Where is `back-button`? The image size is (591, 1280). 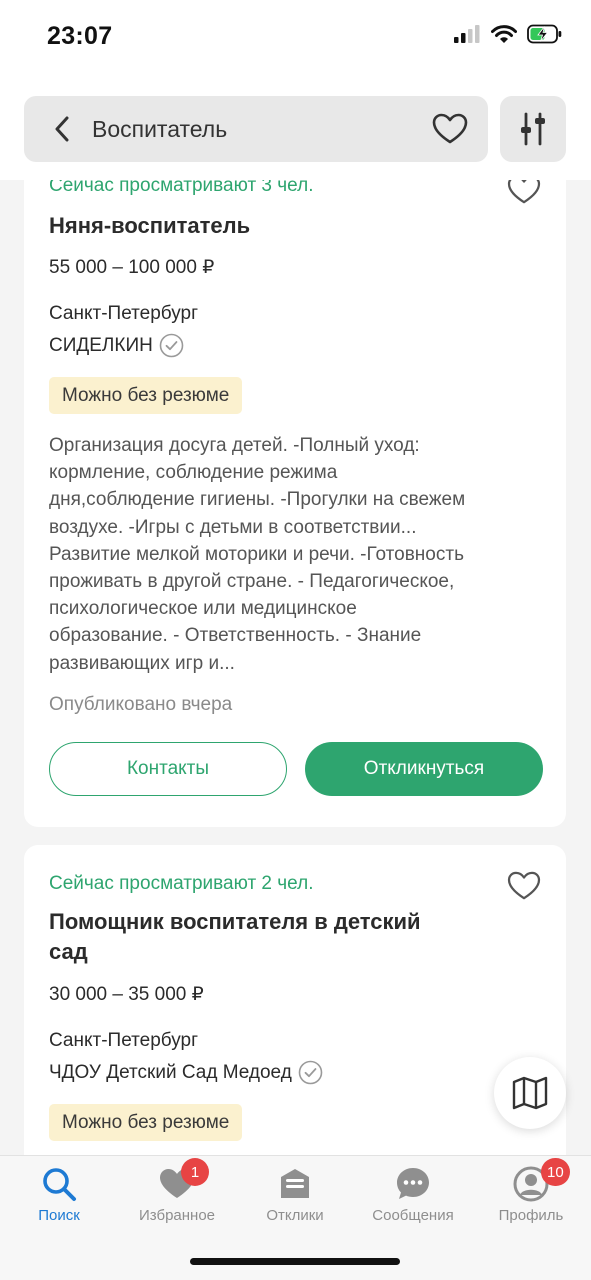 back-button is located at coordinates (62, 129).